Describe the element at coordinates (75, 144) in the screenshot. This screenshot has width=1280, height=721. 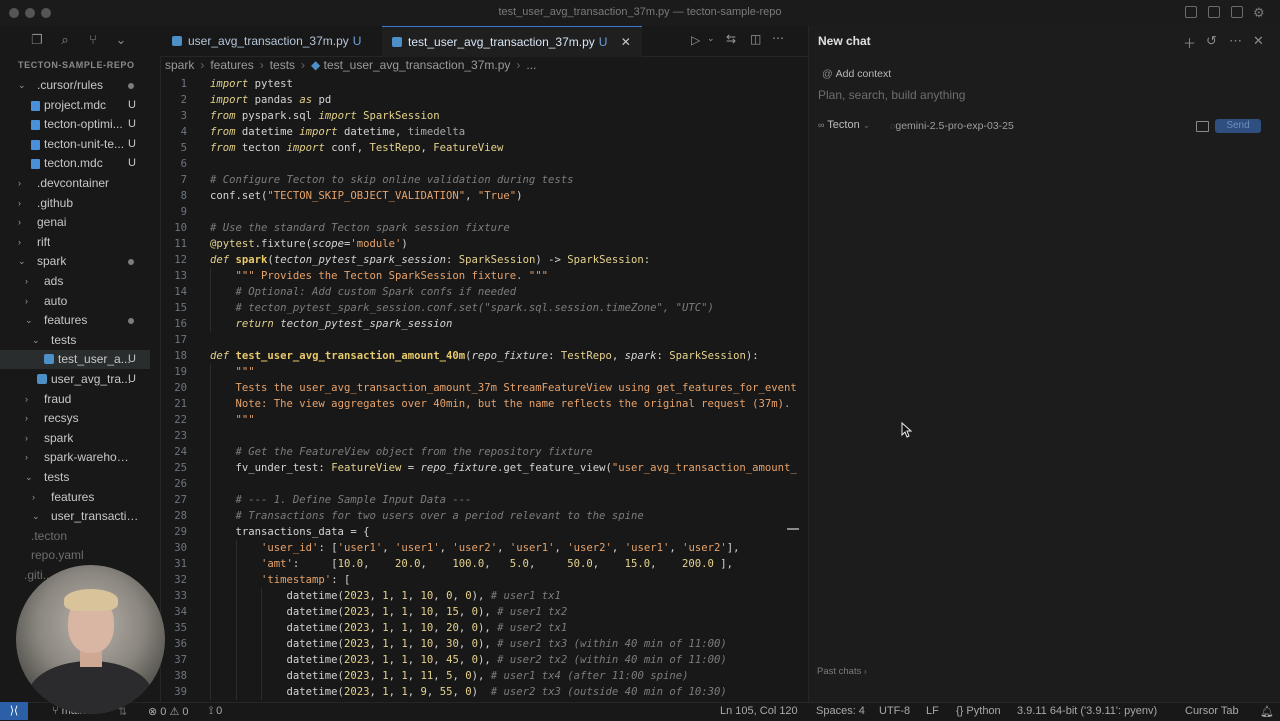
I see `tree-item: tecton-unit-te... U` at that location.